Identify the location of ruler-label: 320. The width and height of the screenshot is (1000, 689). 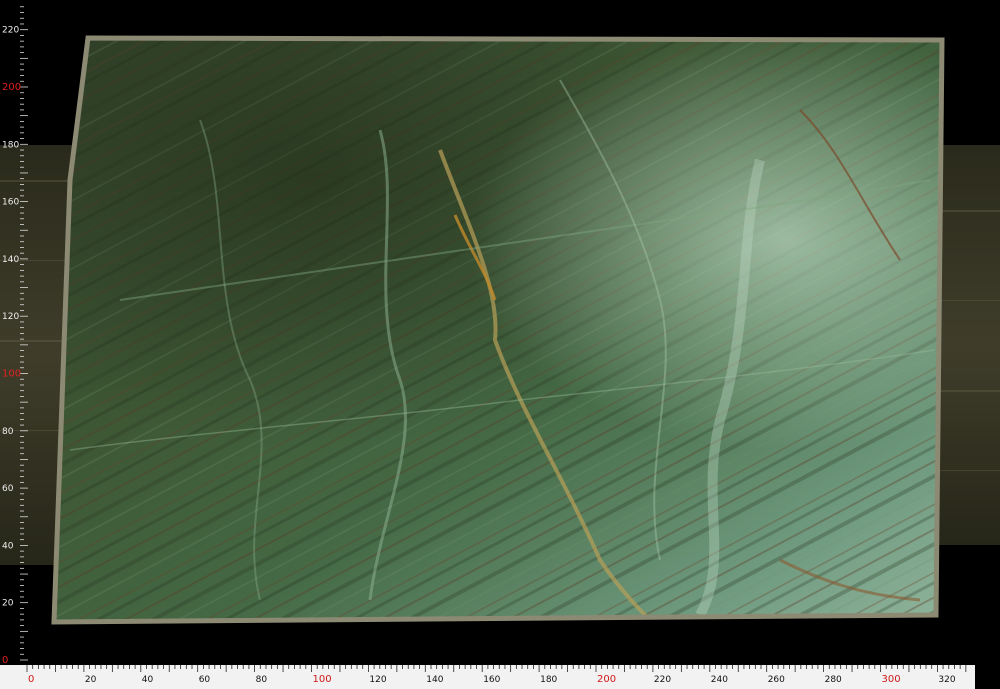
(946, 680).